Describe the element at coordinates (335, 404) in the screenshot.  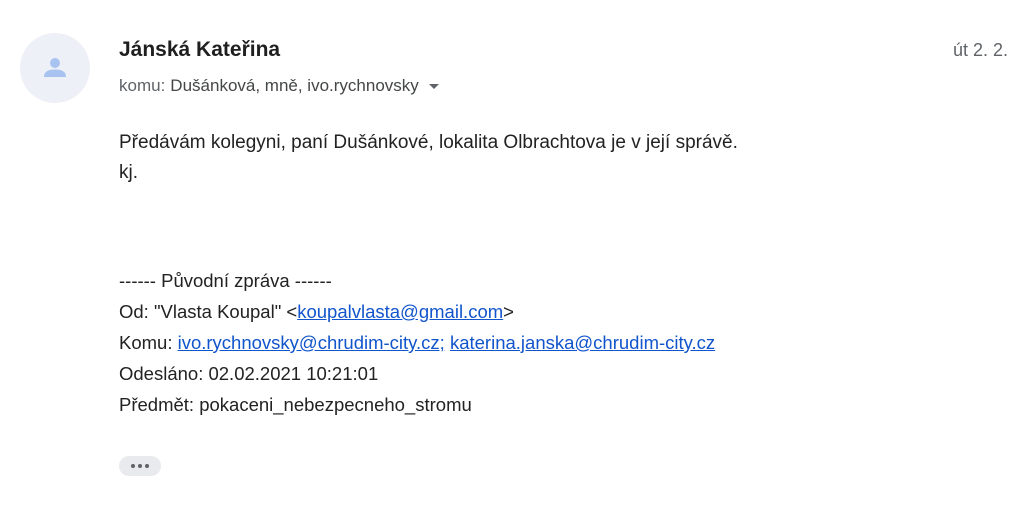
I see `subject-value: pokaceni_nebezpecneho_stromu` at that location.